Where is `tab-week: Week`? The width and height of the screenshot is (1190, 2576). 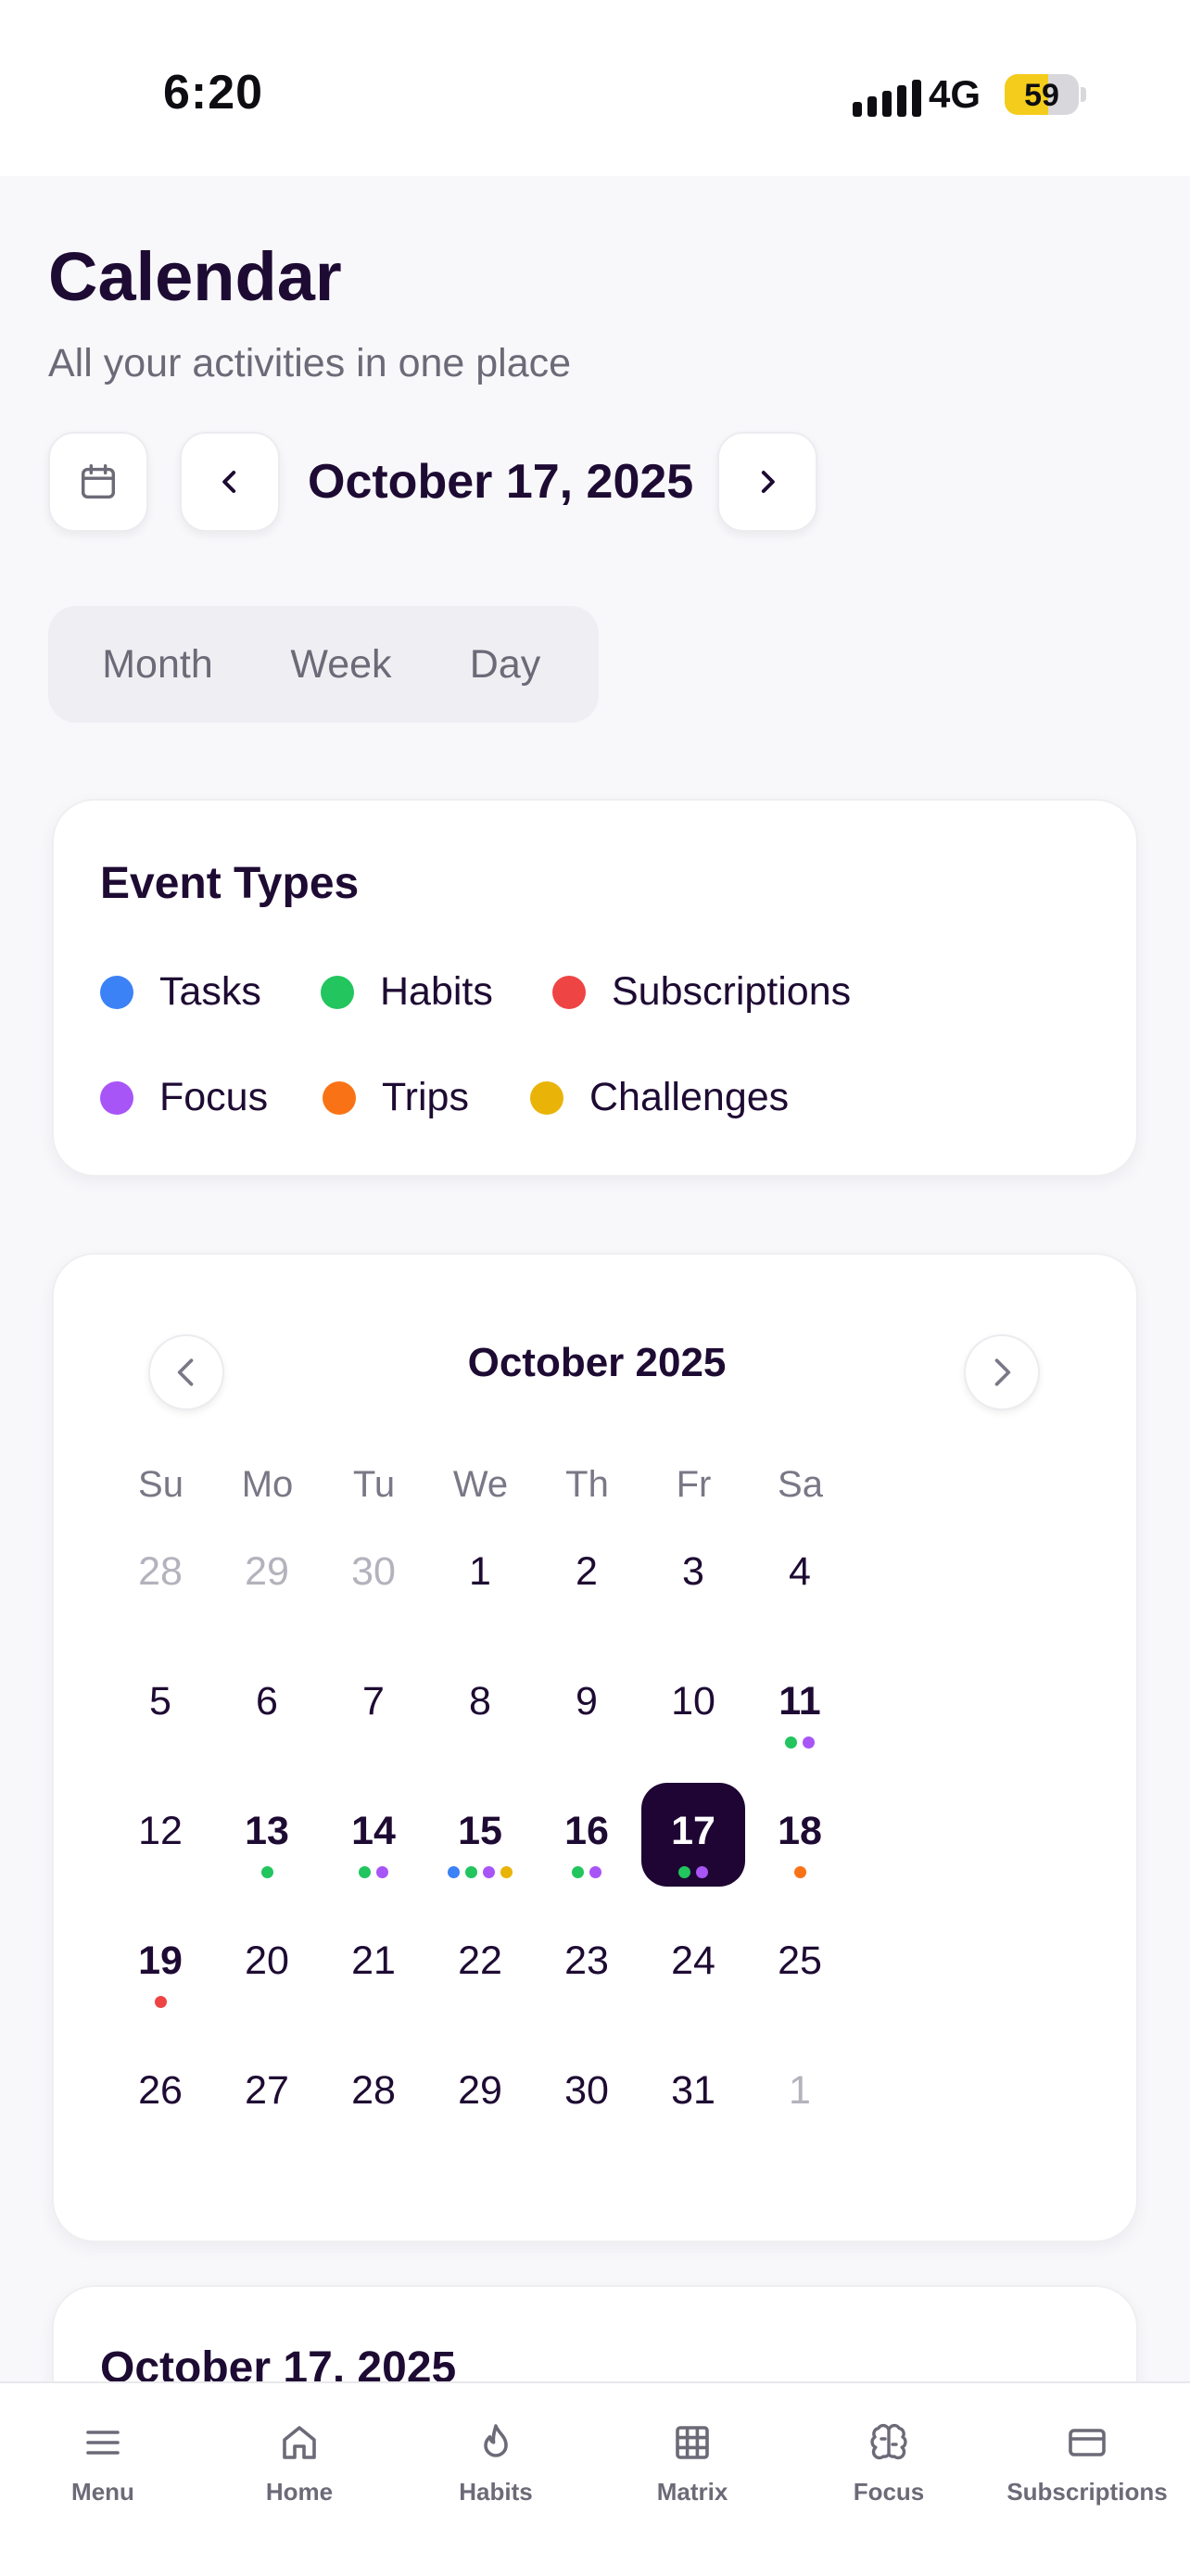 tab-week: Week is located at coordinates (341, 664).